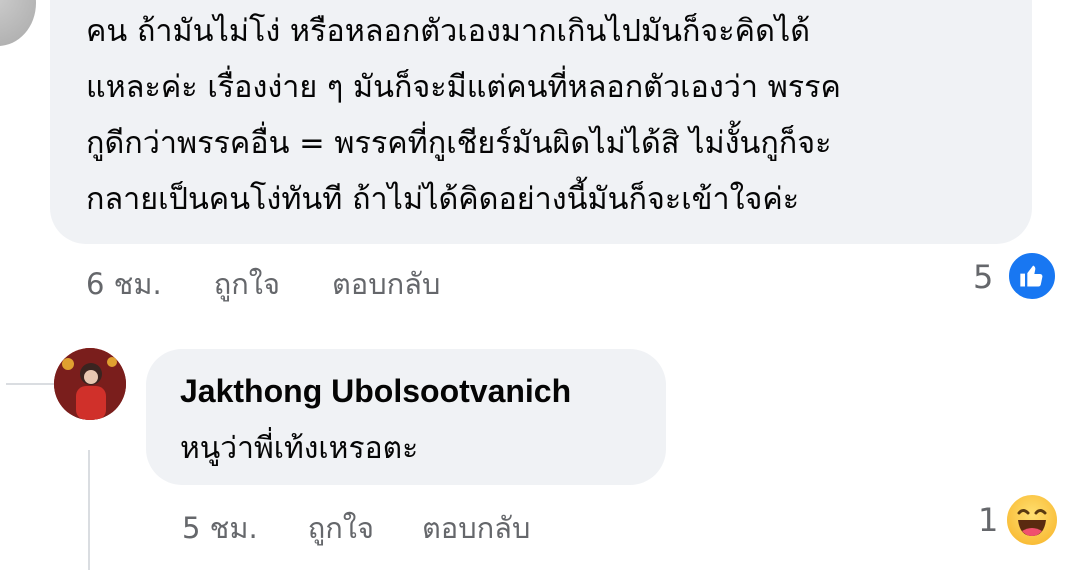 Image resolution: width=1080 pixels, height=570 pixels. Describe the element at coordinates (988, 520) in the screenshot. I see `reaction-count: 1` at that location.